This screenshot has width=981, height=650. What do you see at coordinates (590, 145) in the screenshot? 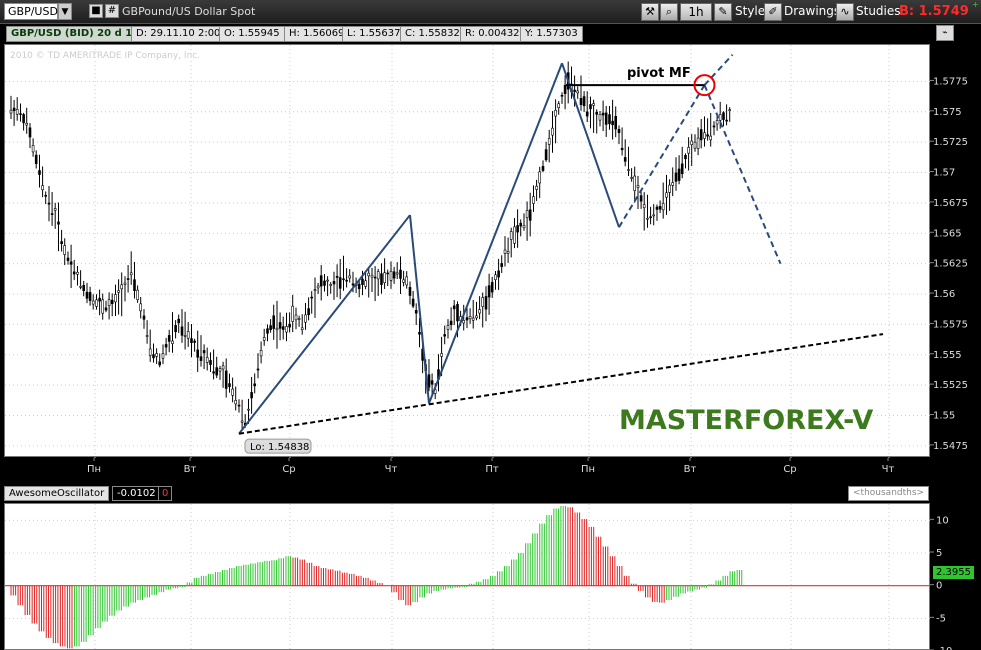
I see `zigzag-line` at bounding box center [590, 145].